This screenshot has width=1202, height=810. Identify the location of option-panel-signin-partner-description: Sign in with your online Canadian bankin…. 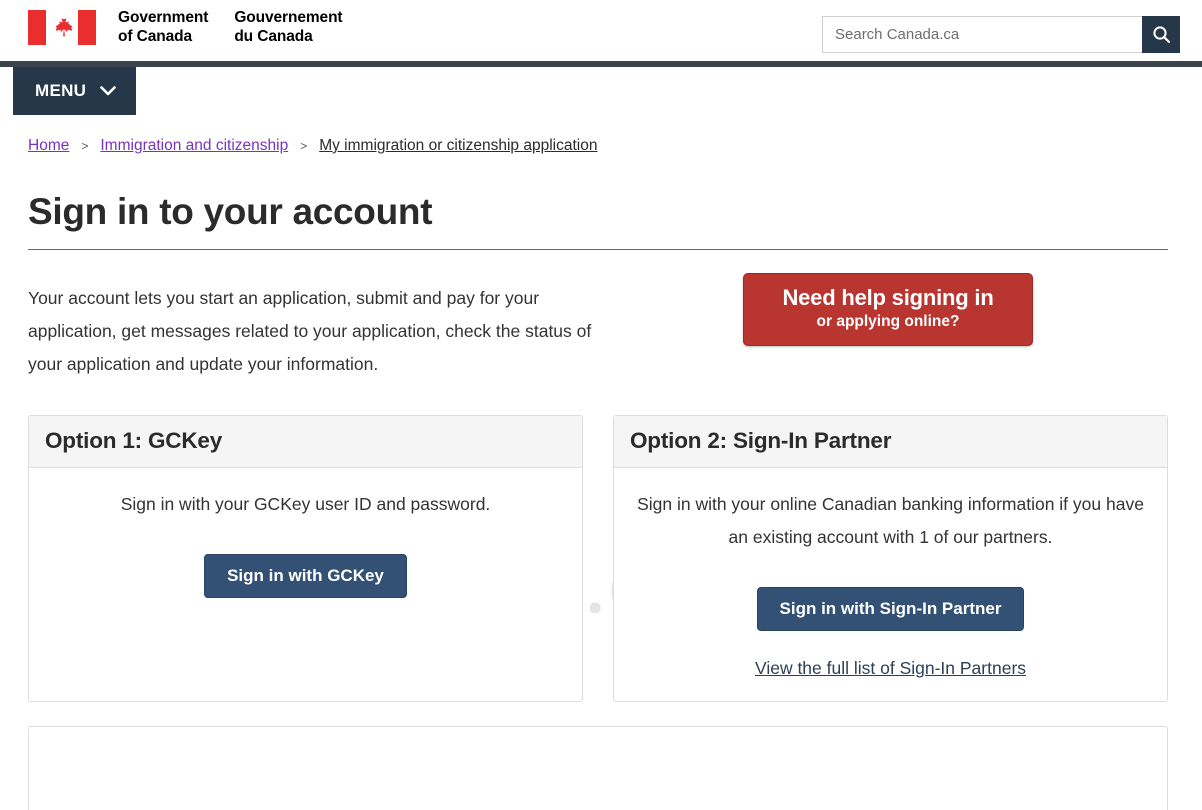
(890, 520).